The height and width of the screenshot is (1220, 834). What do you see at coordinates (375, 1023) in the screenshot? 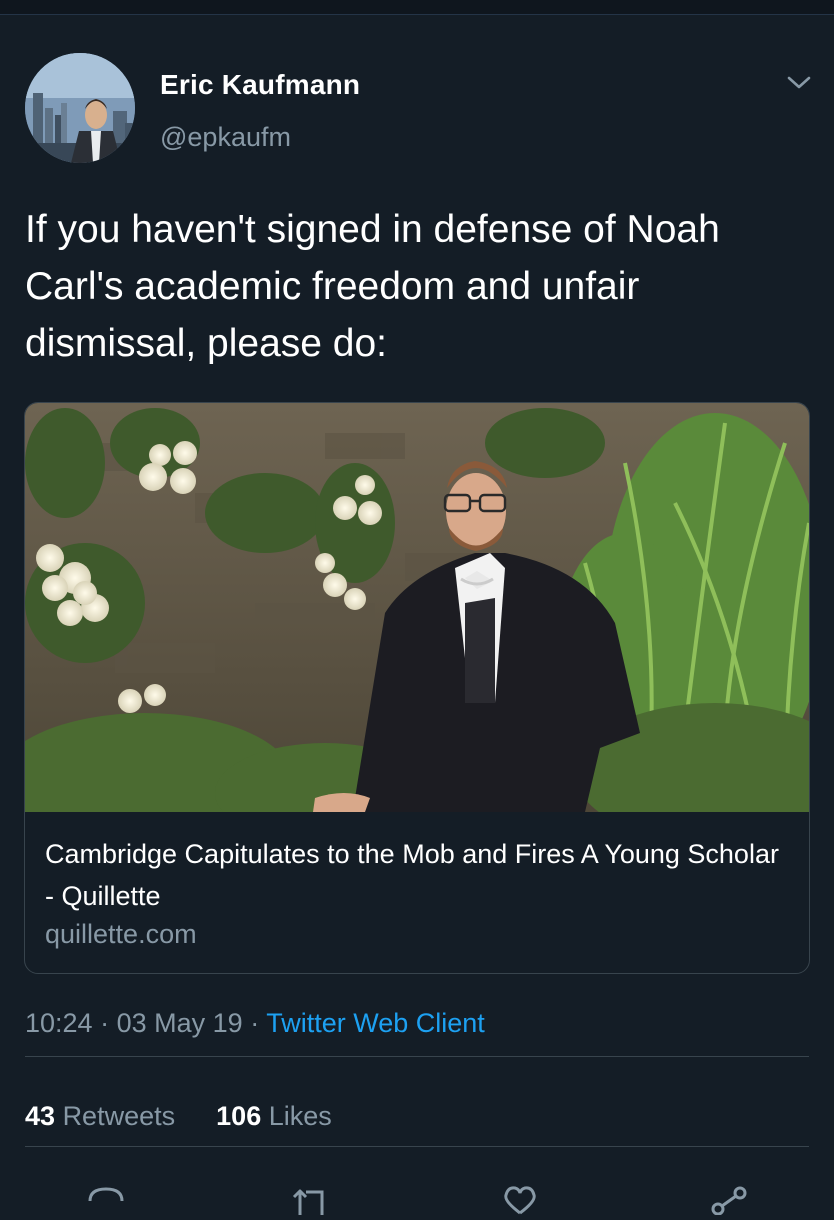
I see `tweet-source-link: Twitter Web Client` at bounding box center [375, 1023].